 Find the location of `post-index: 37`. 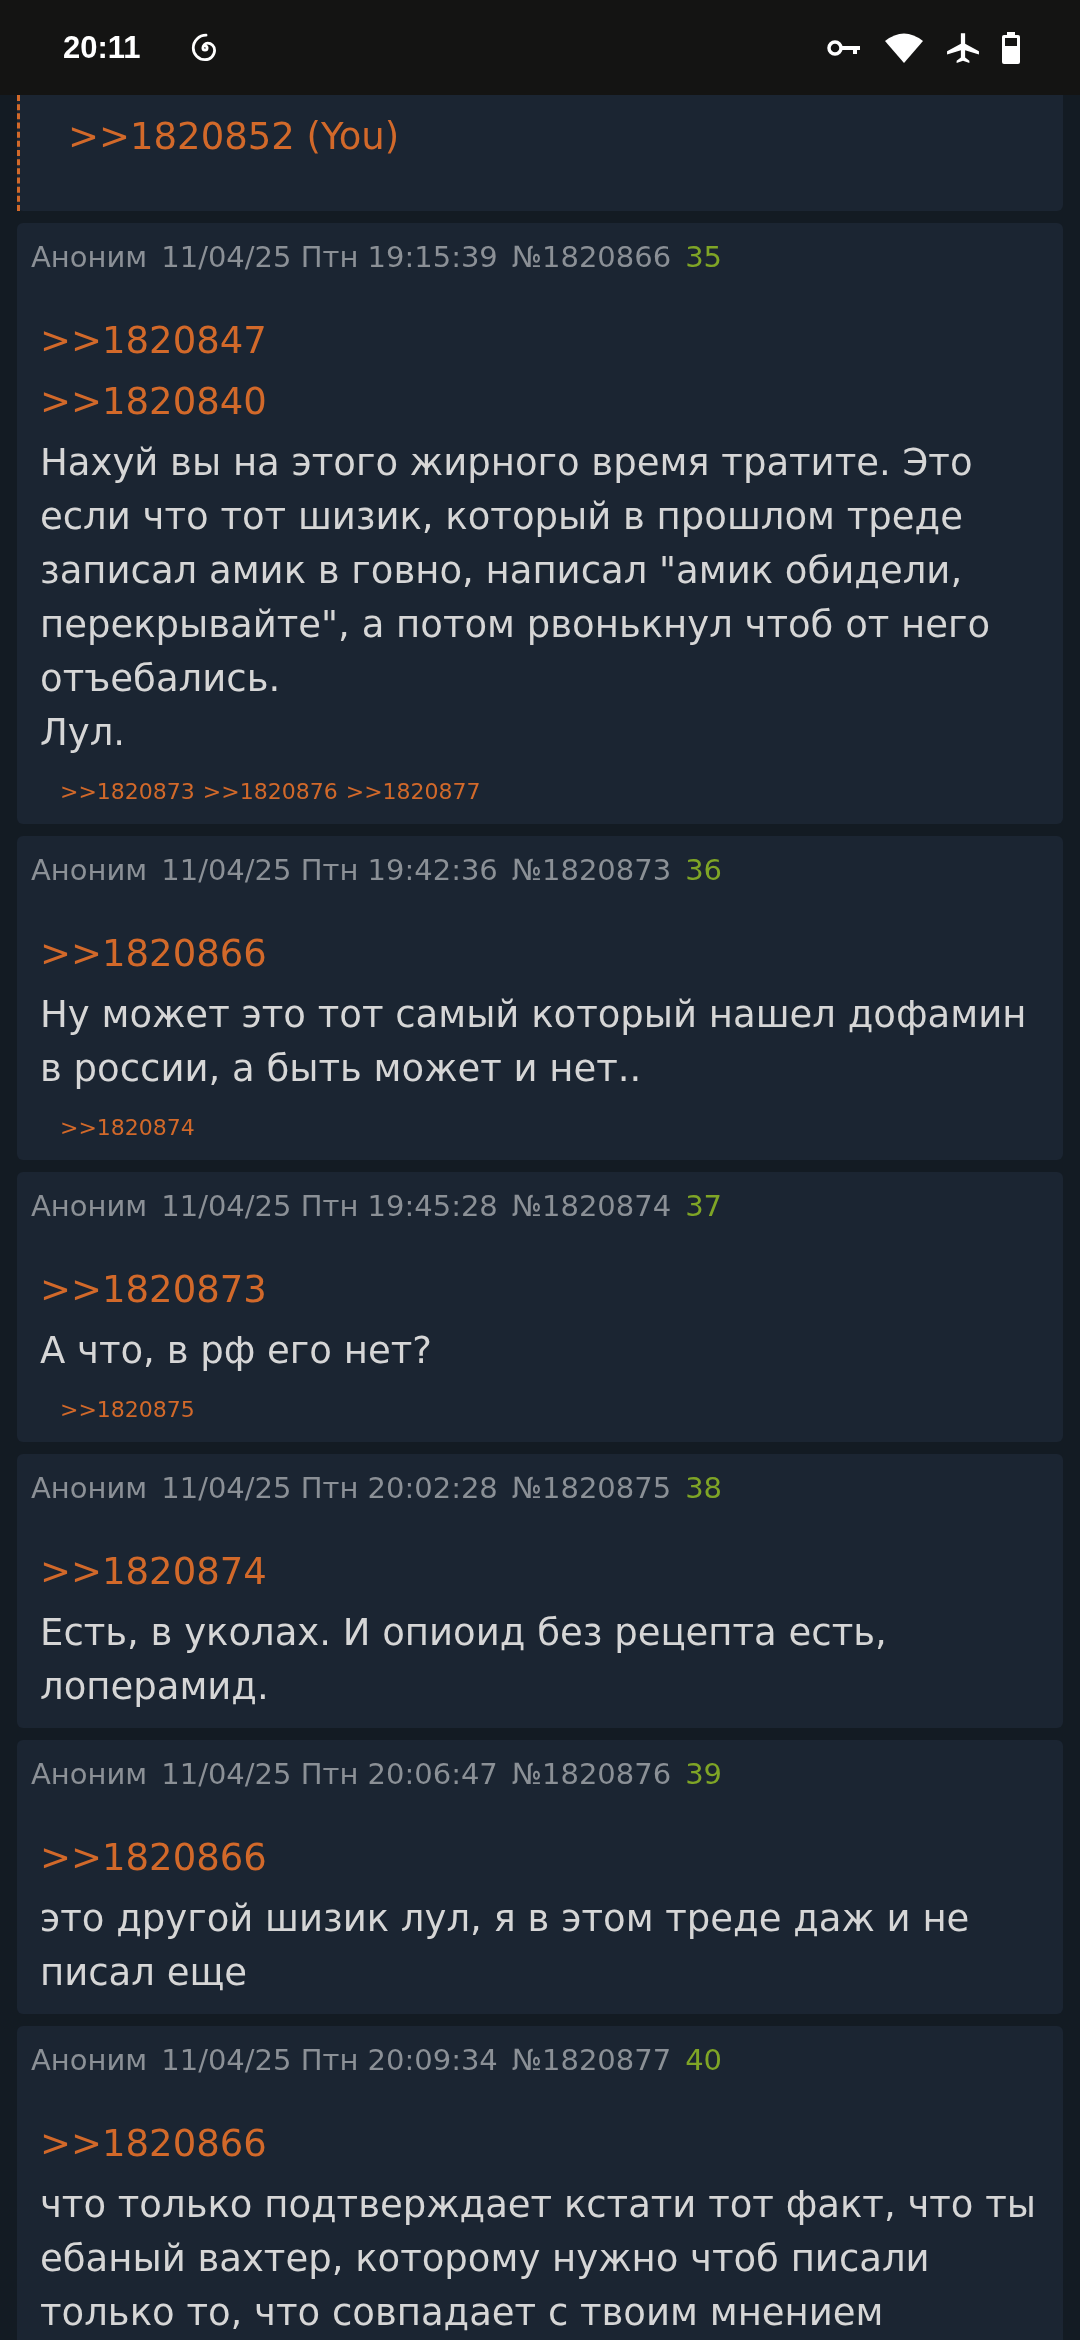

post-index: 37 is located at coordinates (704, 1206).